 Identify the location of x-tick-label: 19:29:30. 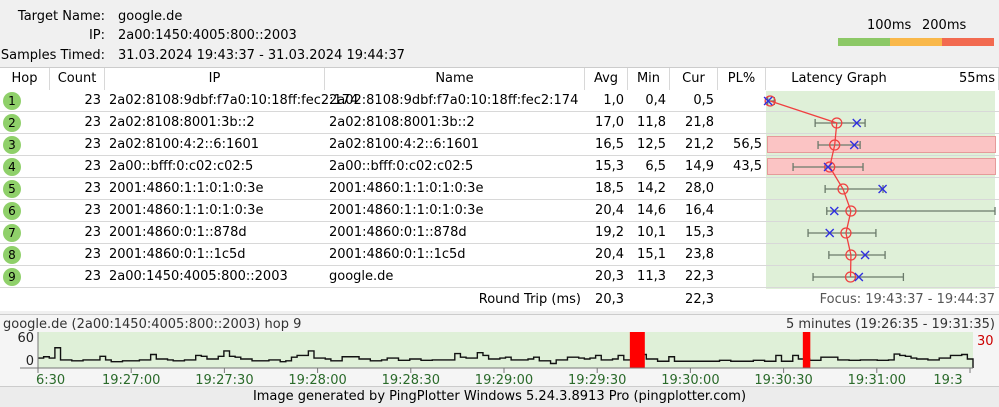
(597, 380).